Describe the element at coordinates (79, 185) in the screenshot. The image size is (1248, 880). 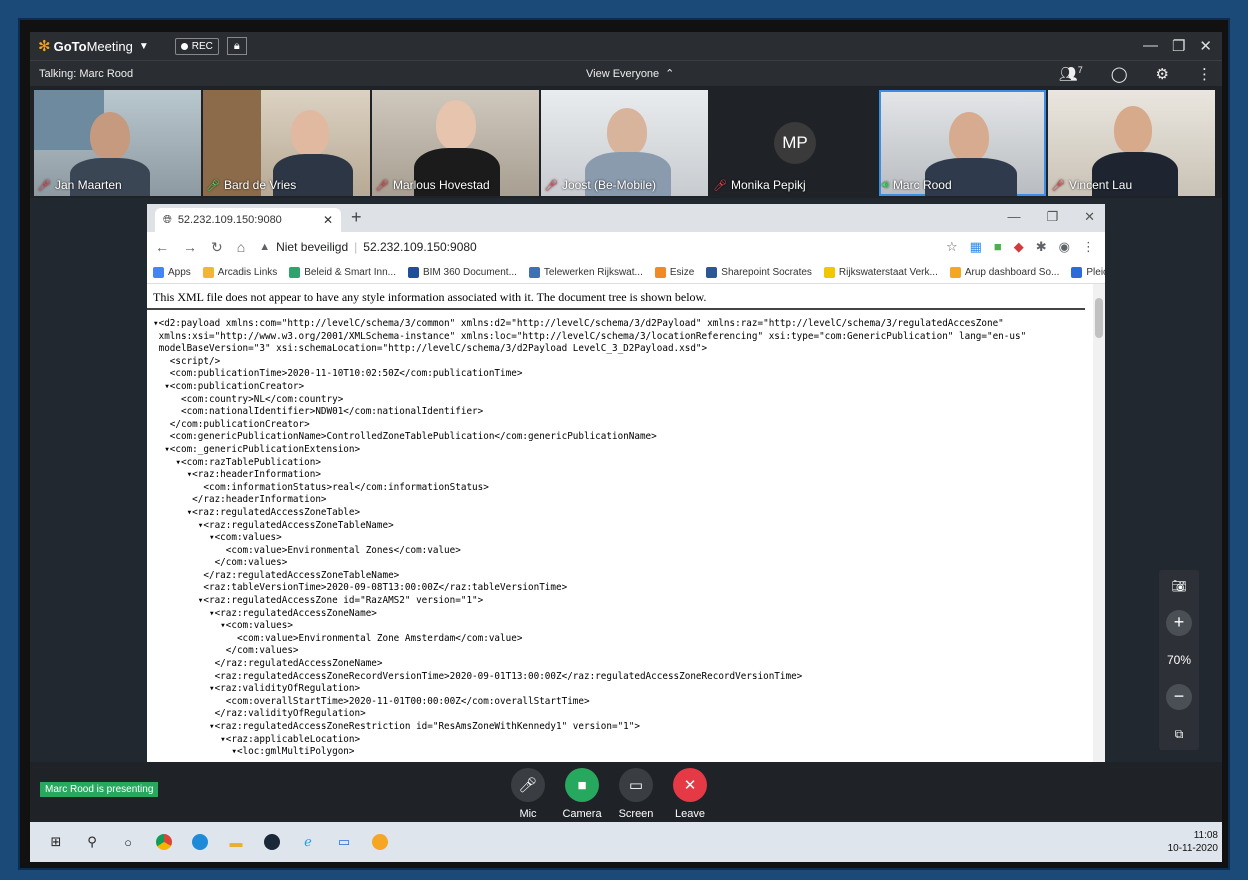
I see `participant-name: 🎤︎ Jan Maarten` at that location.